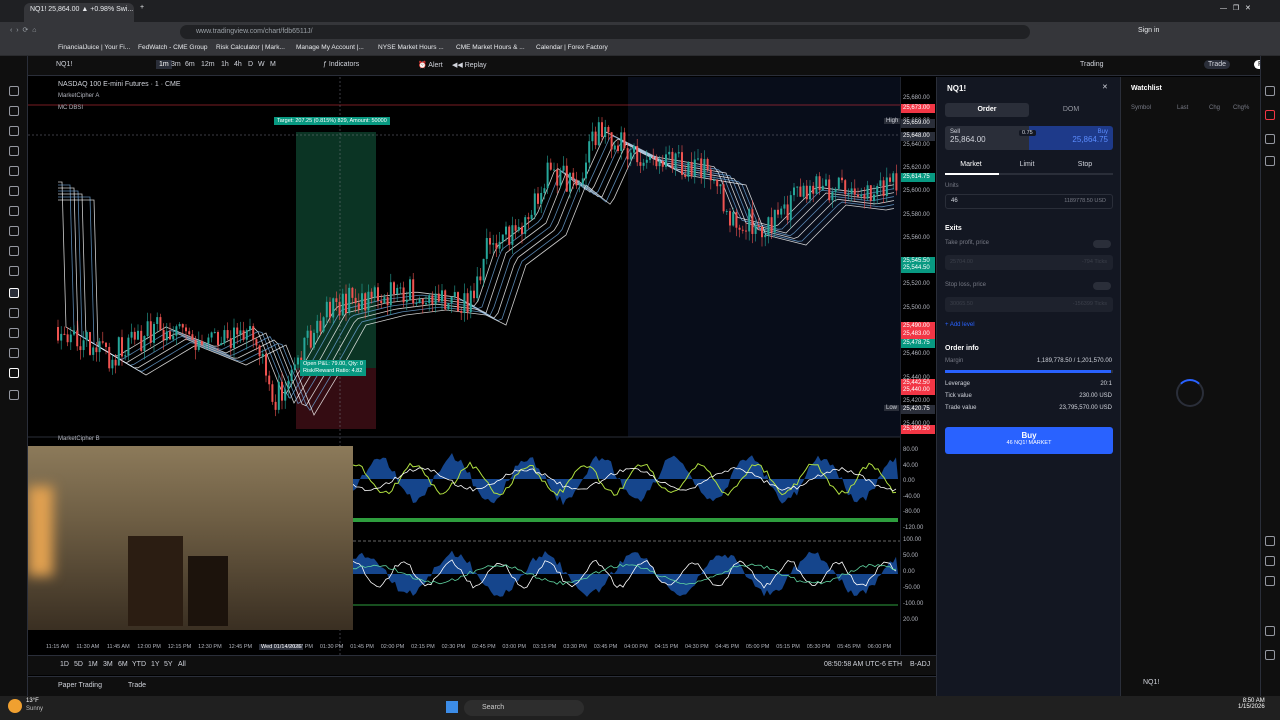 Image resolution: width=1280 pixels, height=720 pixels. Describe the element at coordinates (79, 439) in the screenshot. I see `indicator-label-b: MarketCipher B` at that location.